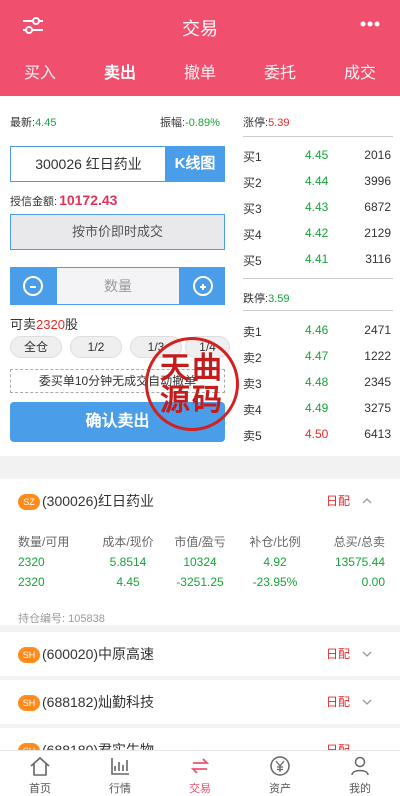 The height and width of the screenshot is (796, 400). What do you see at coordinates (46, 123) in the screenshot?
I see `latest-value: 4.45` at bounding box center [46, 123].